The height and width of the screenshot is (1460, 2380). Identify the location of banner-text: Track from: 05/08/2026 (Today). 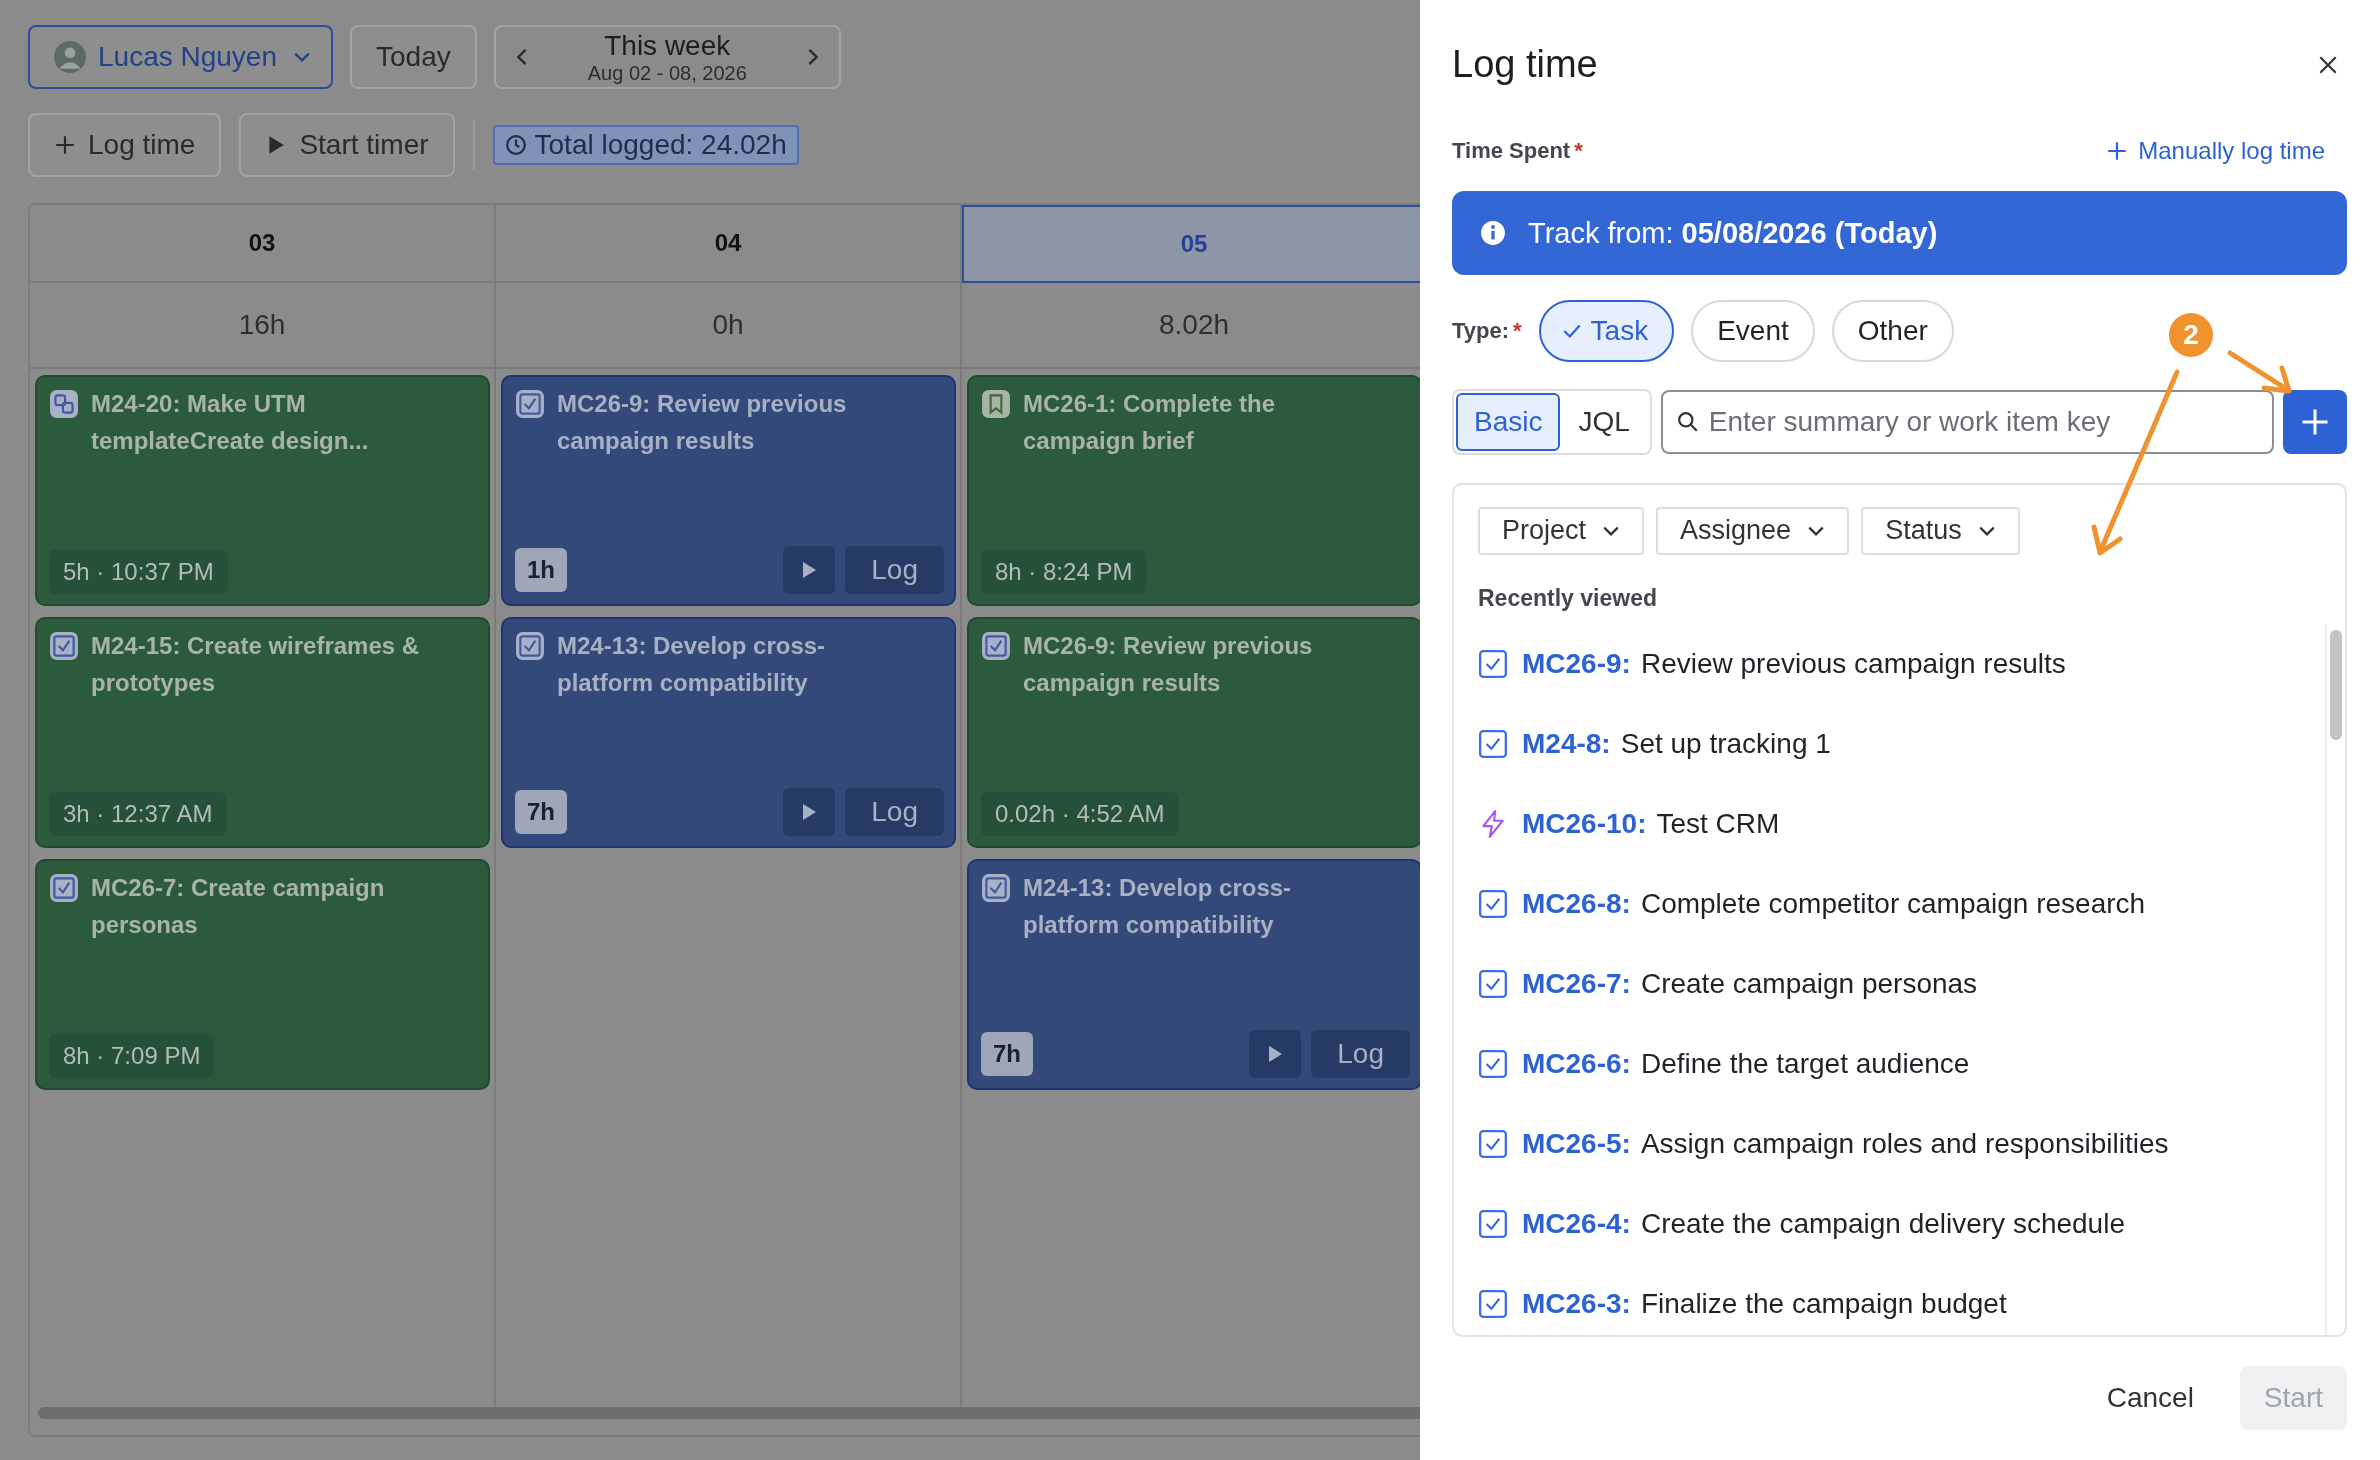
(1733, 233).